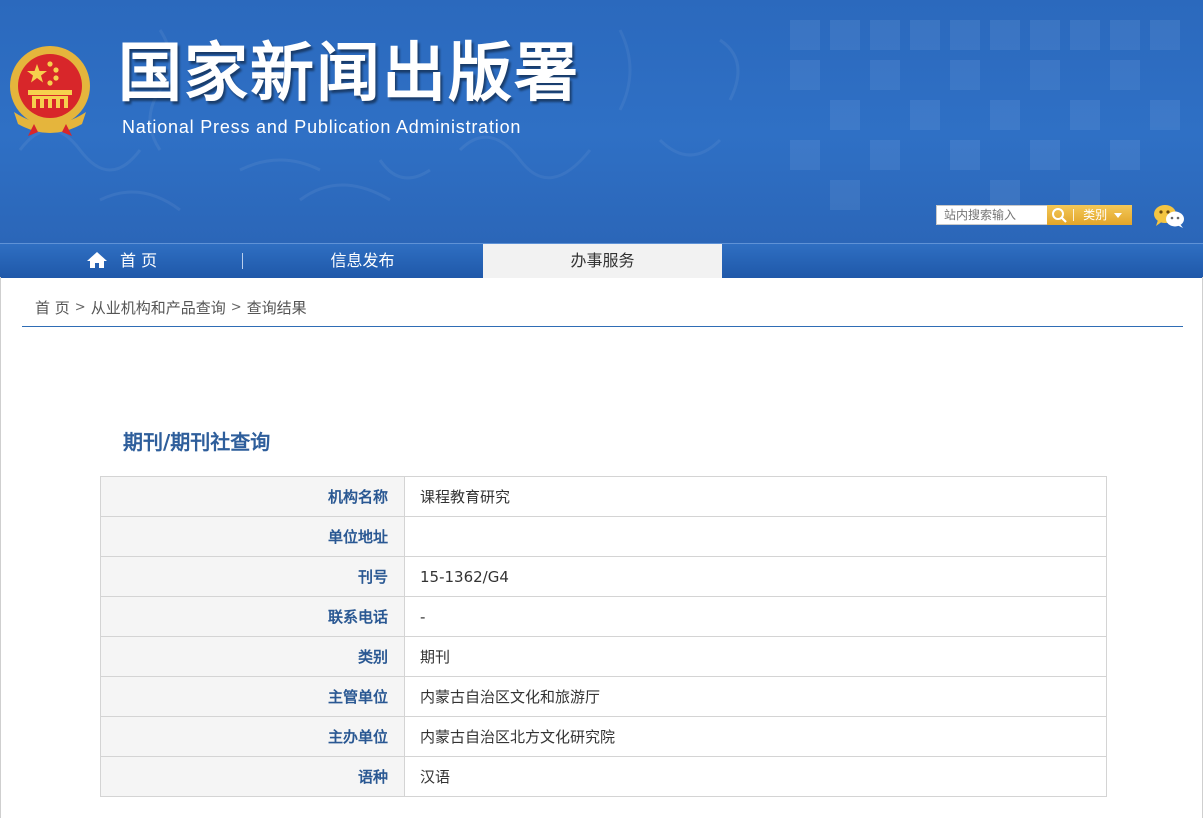  What do you see at coordinates (755, 496) in the screenshot?
I see `row-value: 课程教育研究` at bounding box center [755, 496].